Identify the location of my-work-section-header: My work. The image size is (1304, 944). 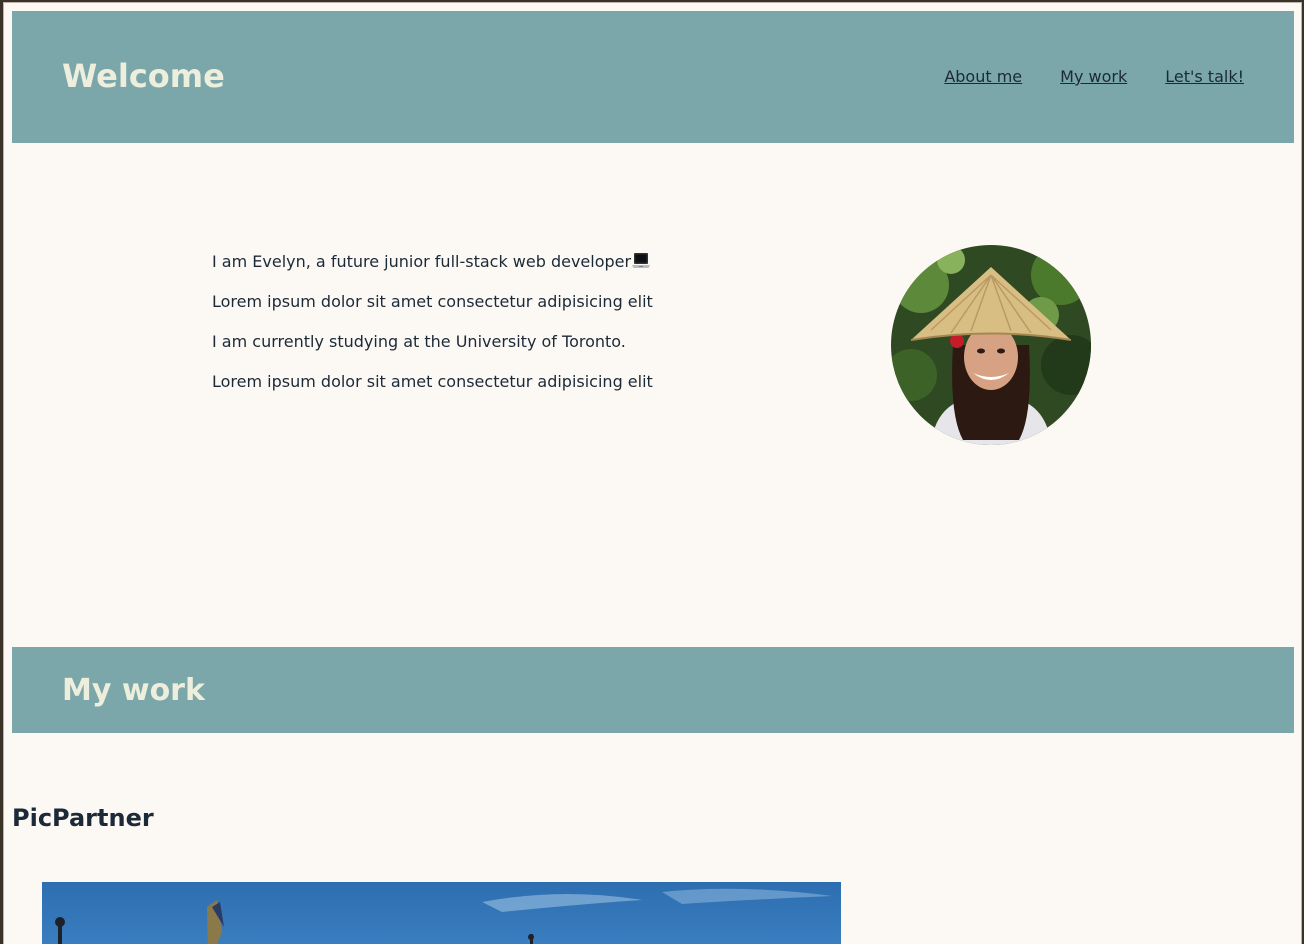
(653, 690).